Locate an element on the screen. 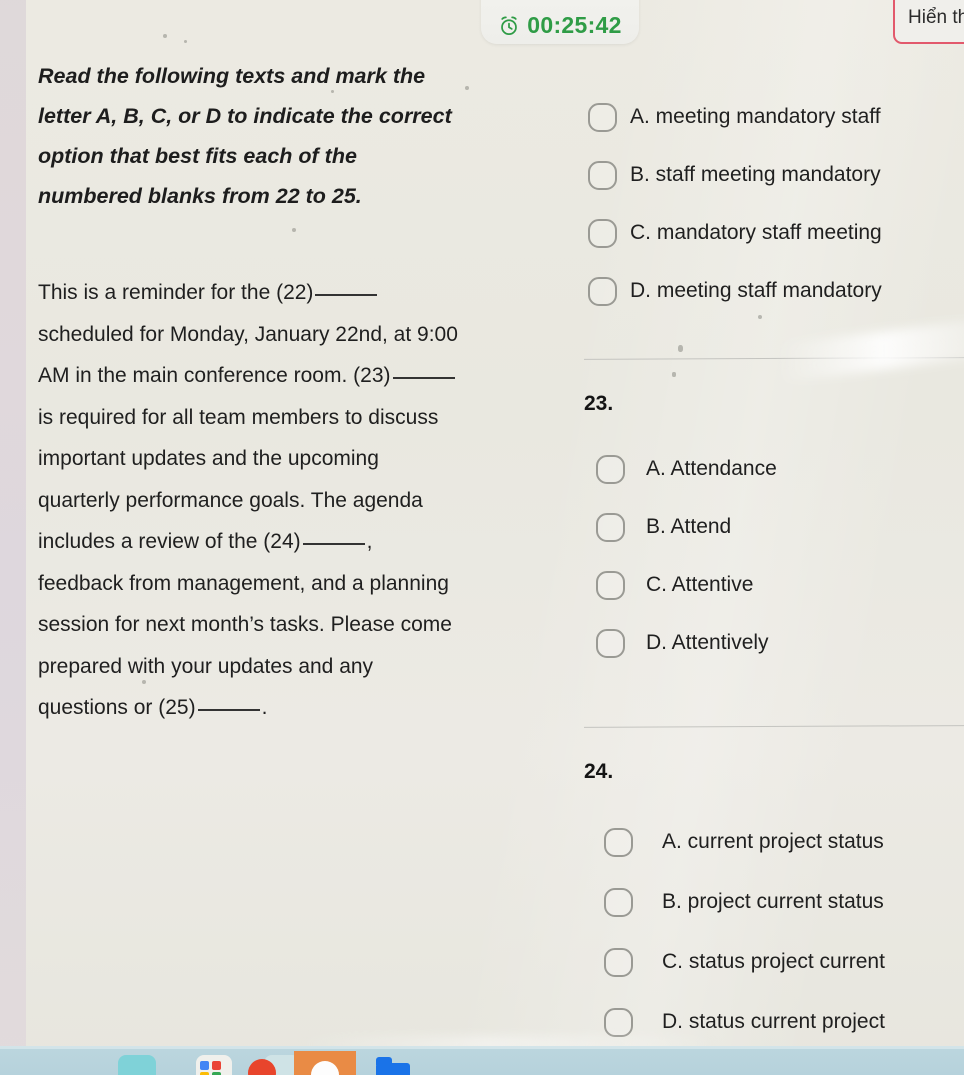  option-label: A. Attendance is located at coordinates (711, 468).